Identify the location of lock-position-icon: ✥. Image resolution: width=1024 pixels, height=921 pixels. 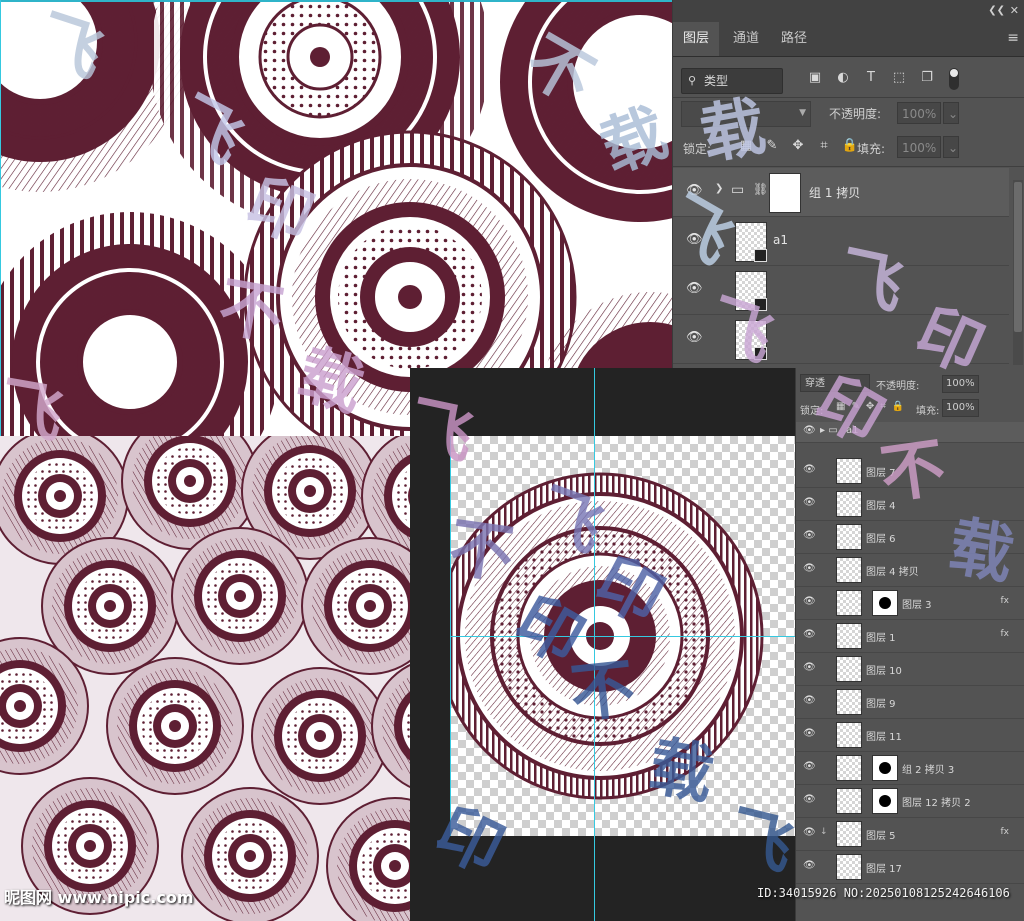
(798, 145).